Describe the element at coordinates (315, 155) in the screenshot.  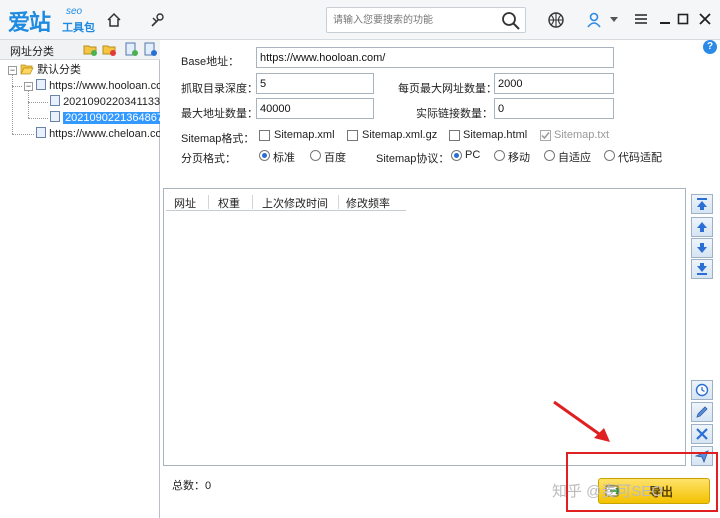
I see `page-baidu-radio` at that location.